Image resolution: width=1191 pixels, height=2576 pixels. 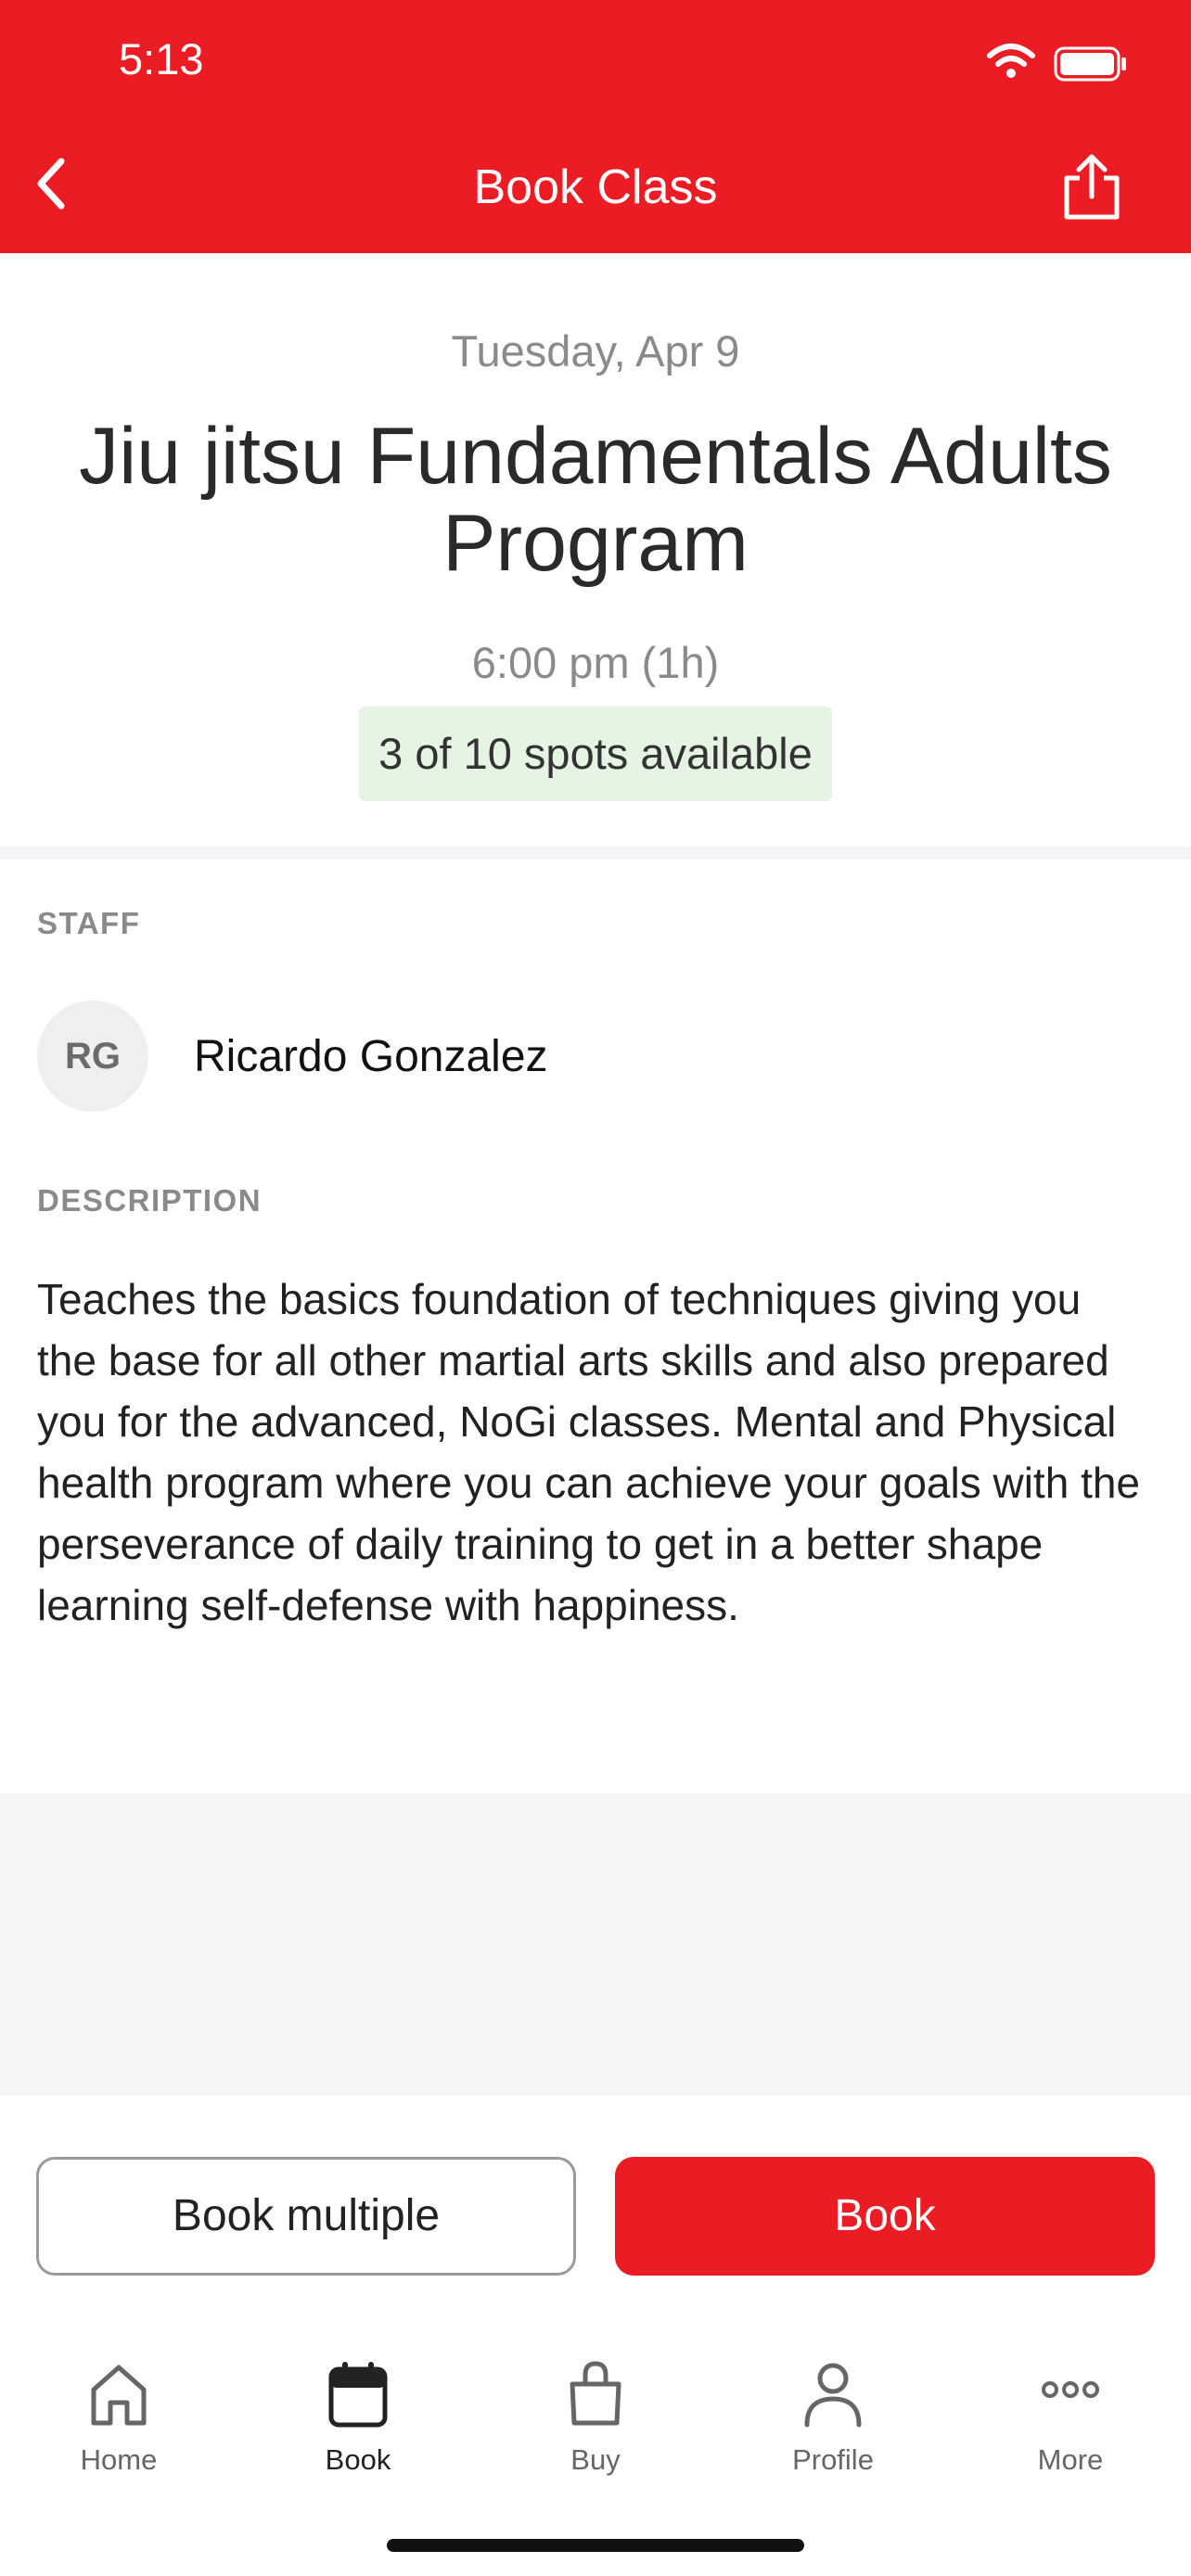 What do you see at coordinates (595, 351) in the screenshot?
I see `class-date: Tuesday, Apr 9` at bounding box center [595, 351].